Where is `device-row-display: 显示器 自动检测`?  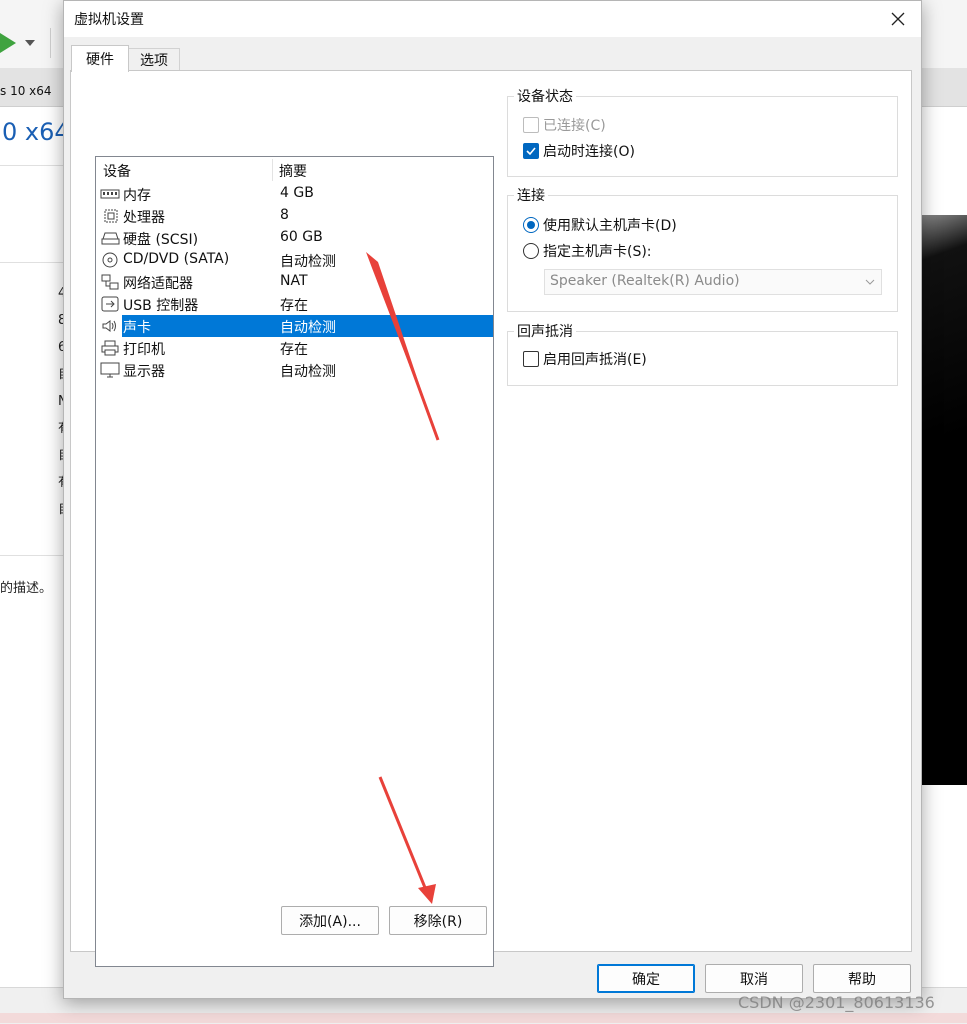
device-row-display: 显示器 自动检测 is located at coordinates (294, 370).